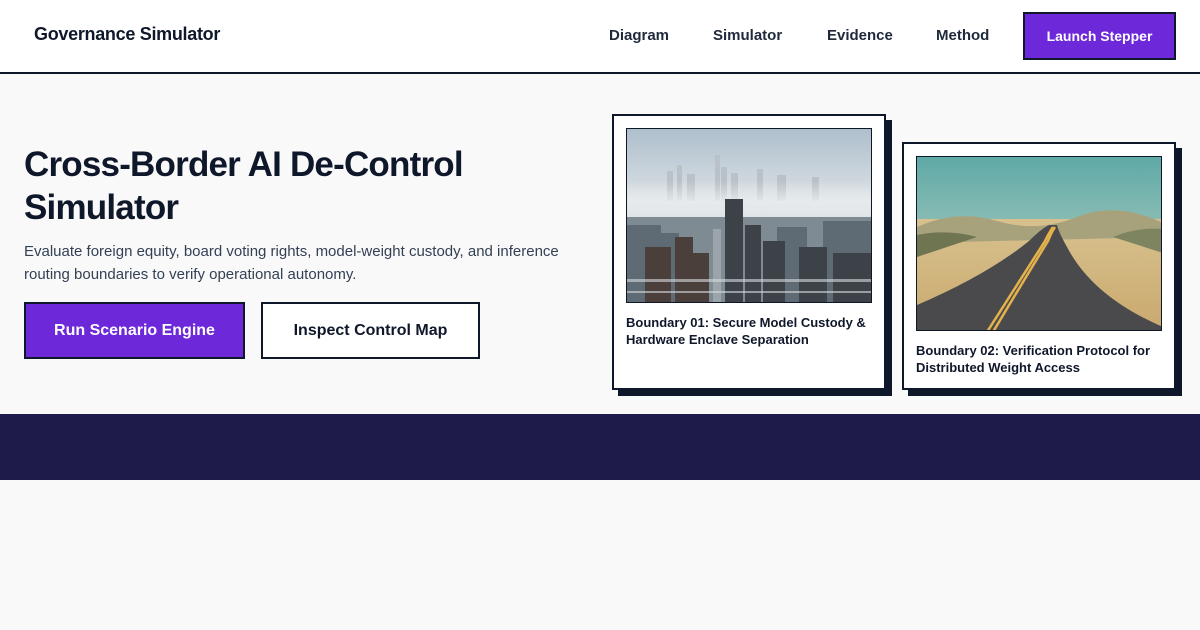 Image resolution: width=1200 pixels, height=630 pixels. Describe the element at coordinates (134, 330) in the screenshot. I see `run-scenario-engine-button: Run Scenario Engine` at that location.